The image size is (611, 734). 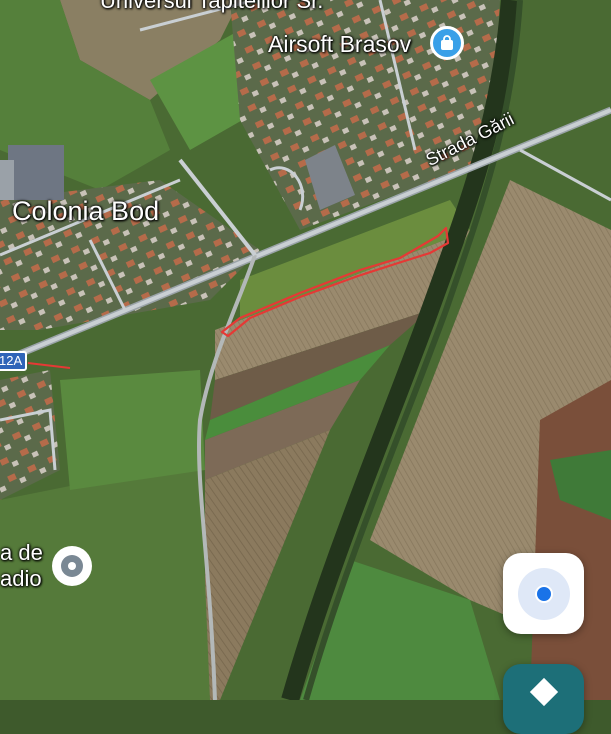 I want to click on place-label-line2: adio, so click(x=21, y=579).